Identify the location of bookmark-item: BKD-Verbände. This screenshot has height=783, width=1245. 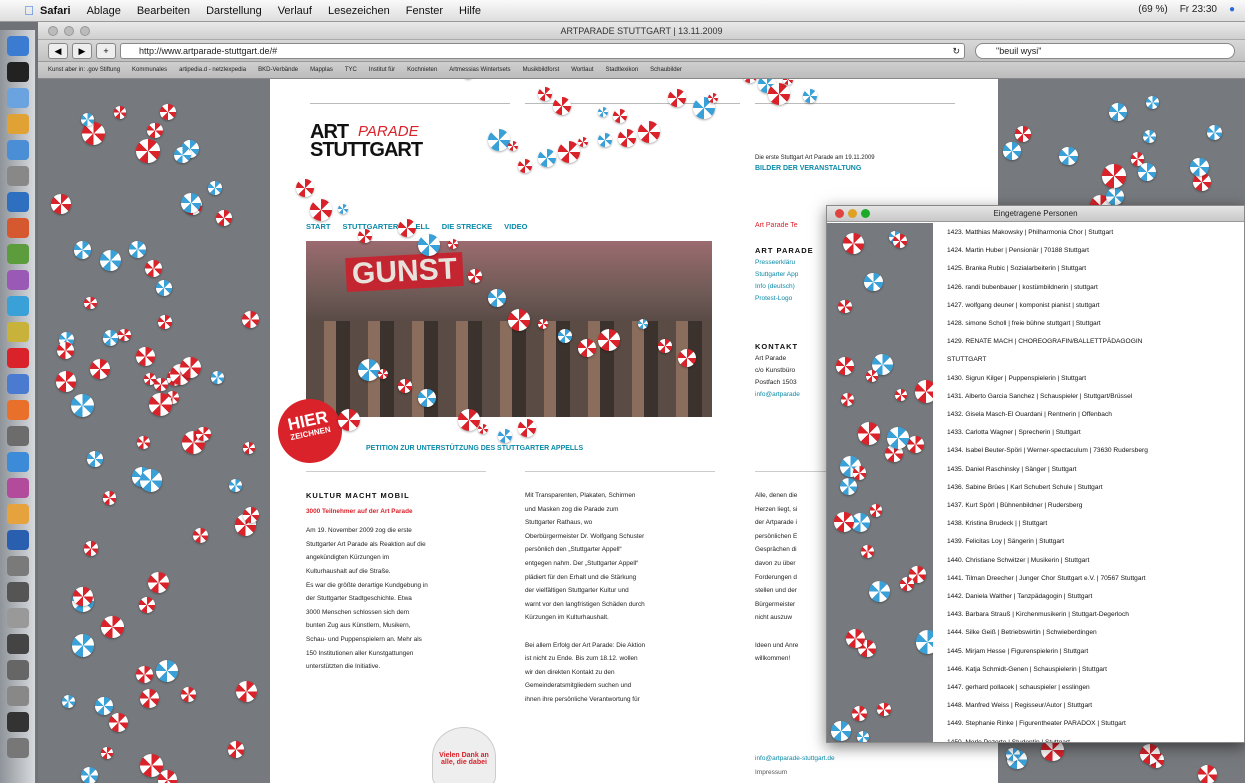
(278, 70).